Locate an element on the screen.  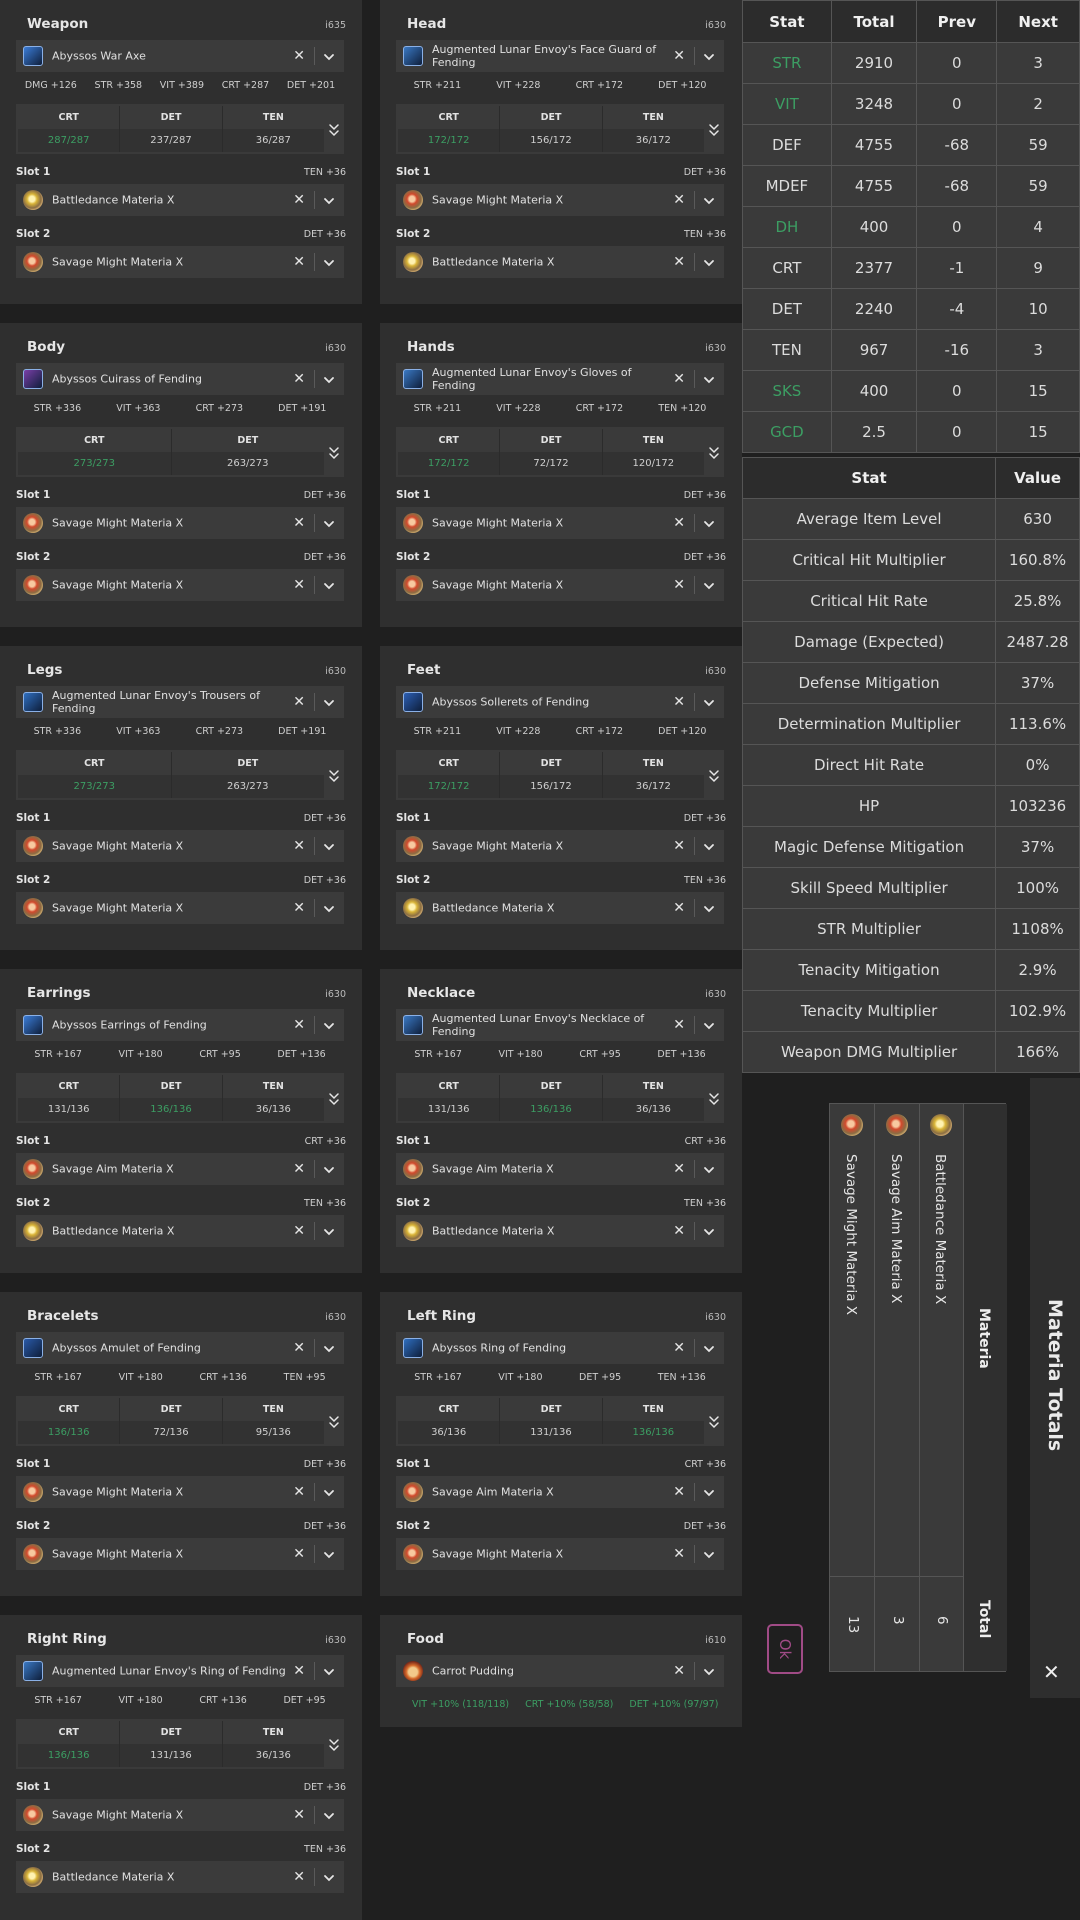
item-select: Abyssos War Axe ✕ is located at coordinates (180, 56).